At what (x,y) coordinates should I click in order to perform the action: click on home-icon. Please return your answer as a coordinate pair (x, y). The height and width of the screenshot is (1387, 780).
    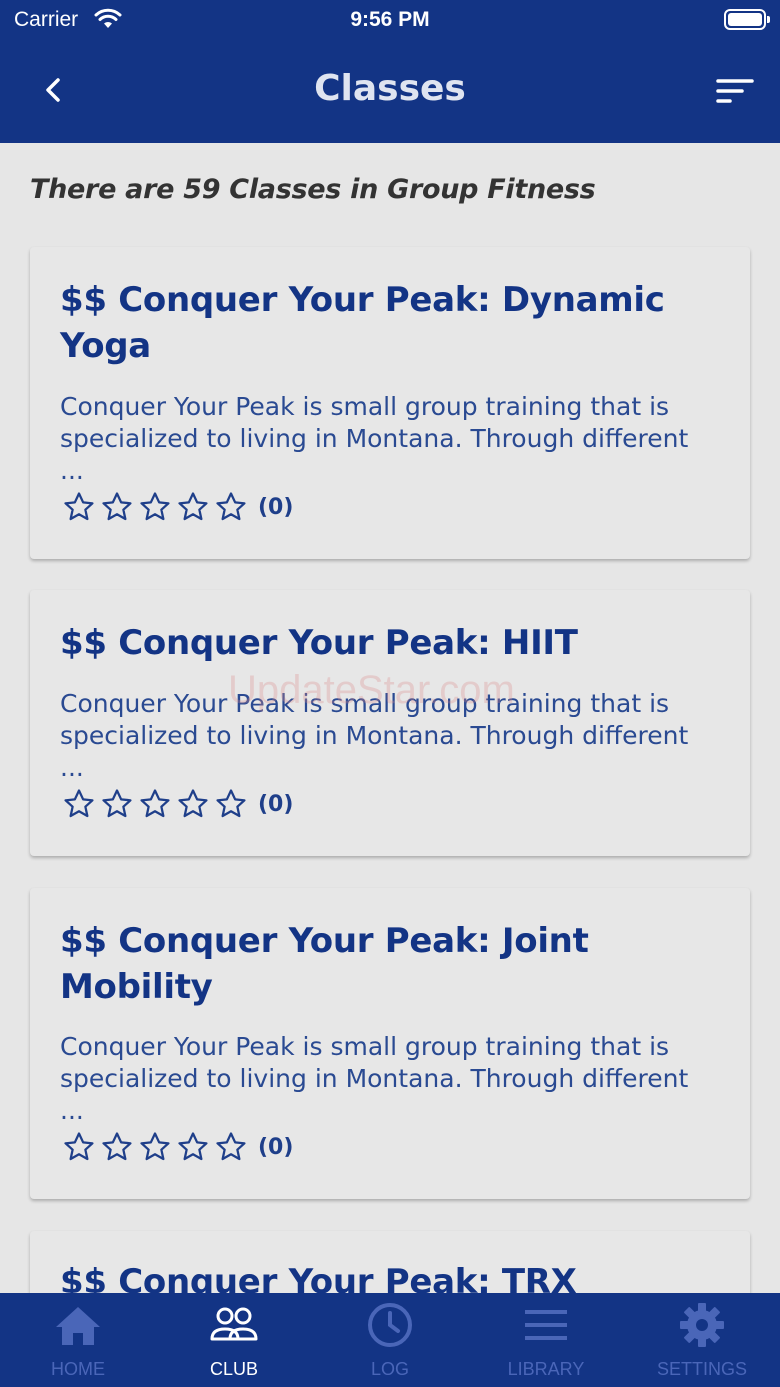
    Looking at the image, I should click on (78, 1326).